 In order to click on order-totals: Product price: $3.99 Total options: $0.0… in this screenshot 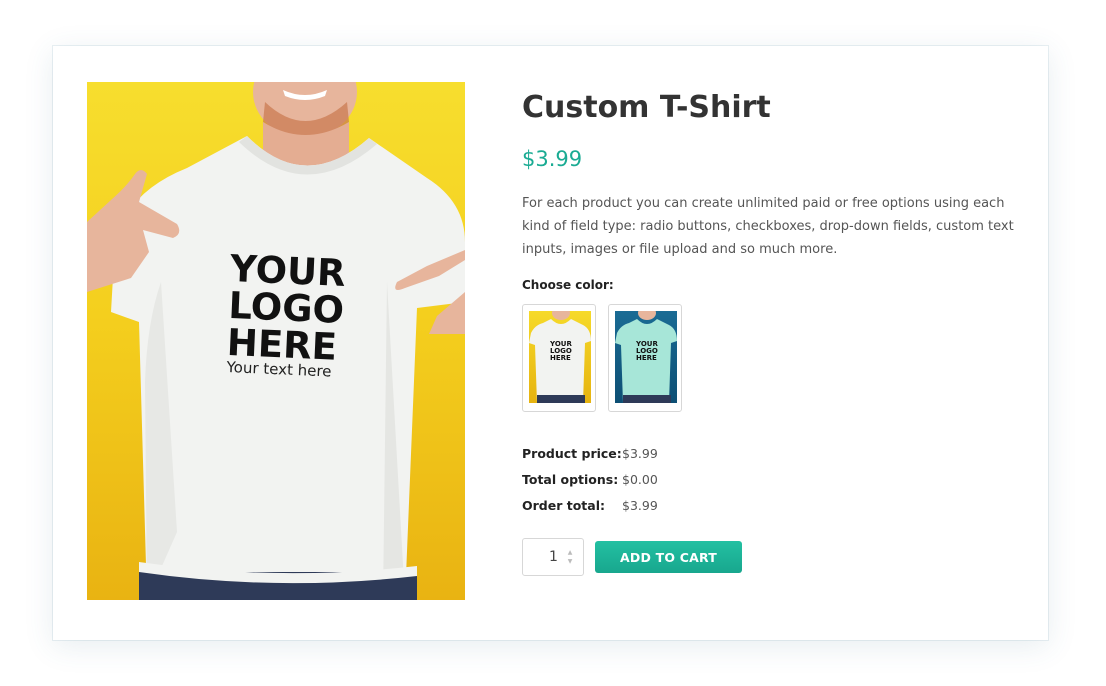, I will do `click(772, 479)`.